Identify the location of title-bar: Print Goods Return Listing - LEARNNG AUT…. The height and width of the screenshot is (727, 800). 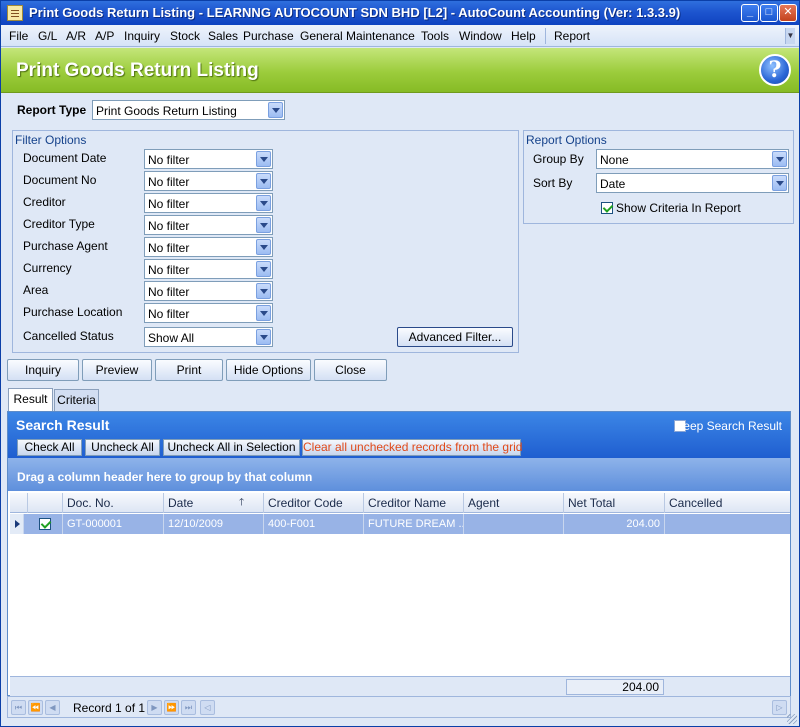
(400, 13).